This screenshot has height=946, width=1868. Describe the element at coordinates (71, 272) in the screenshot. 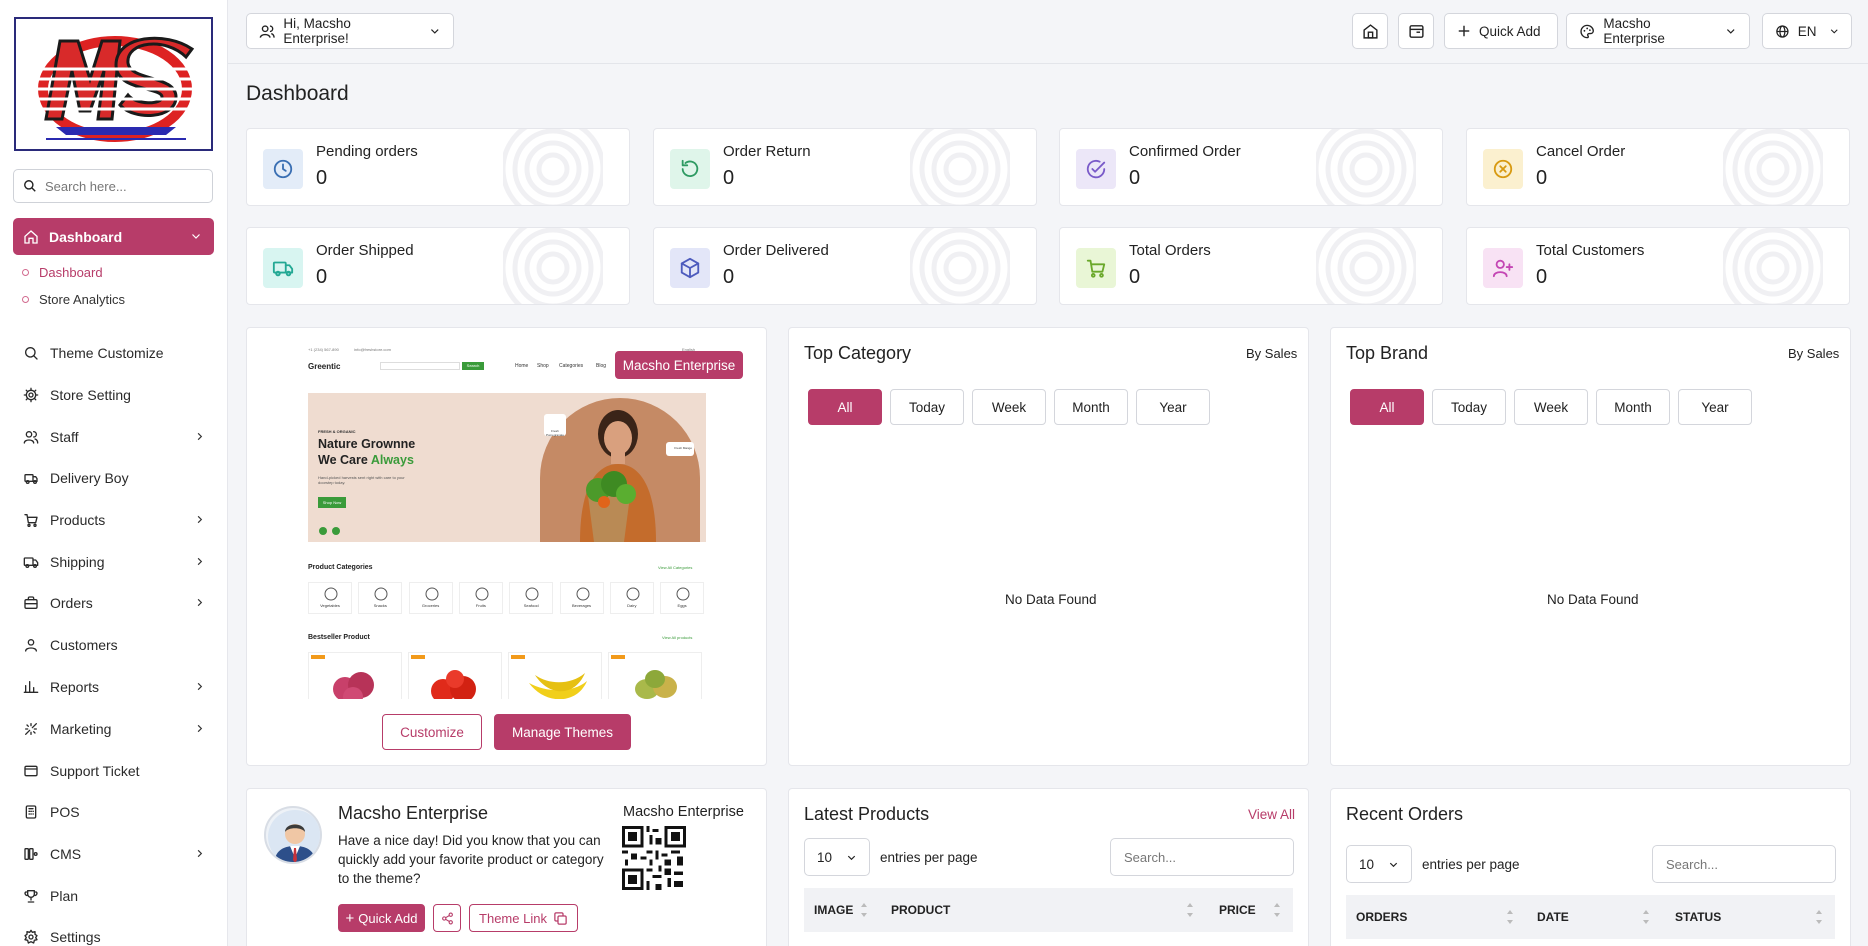

I see `sidebar-subitem-label: Dashboard` at that location.